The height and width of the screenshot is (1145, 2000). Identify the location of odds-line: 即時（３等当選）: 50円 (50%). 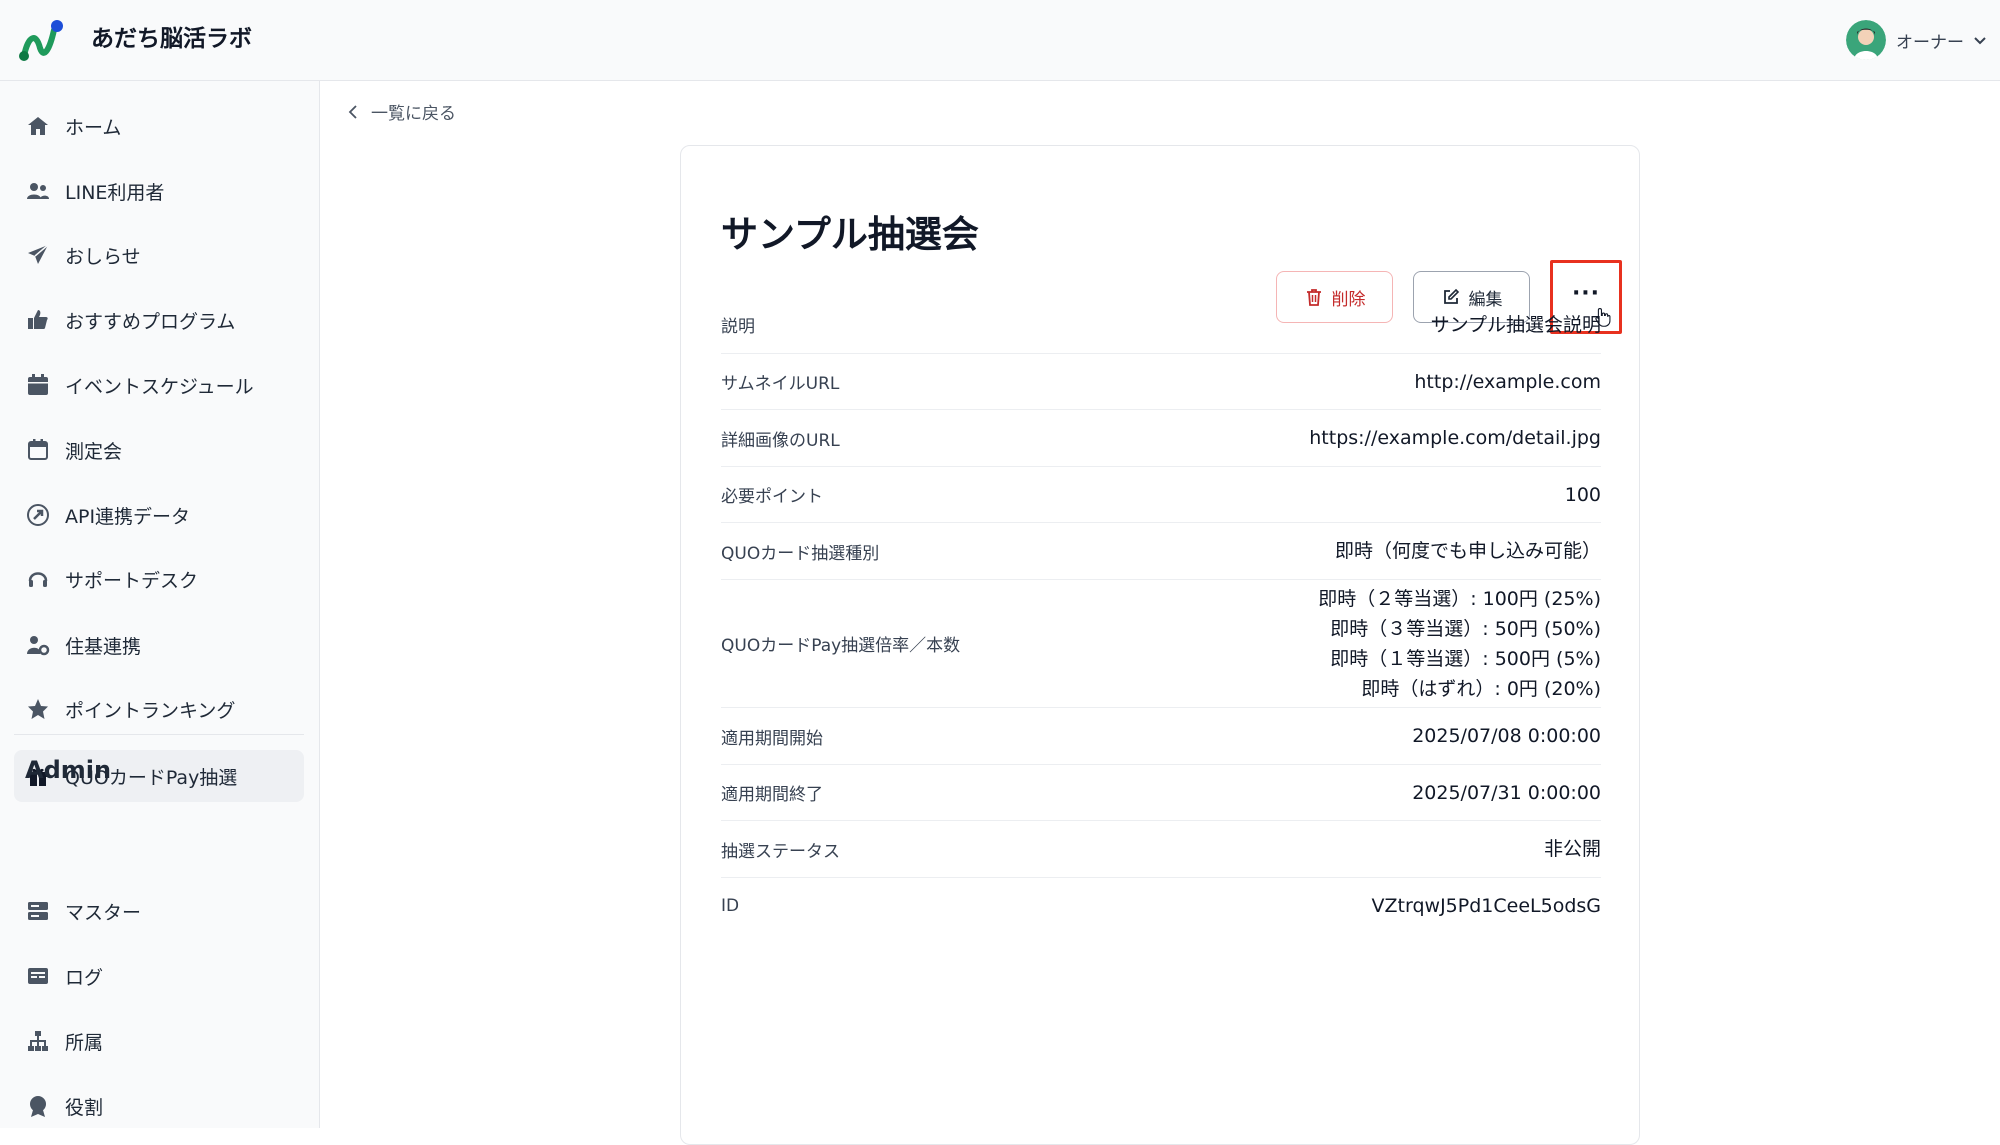
(1465, 628).